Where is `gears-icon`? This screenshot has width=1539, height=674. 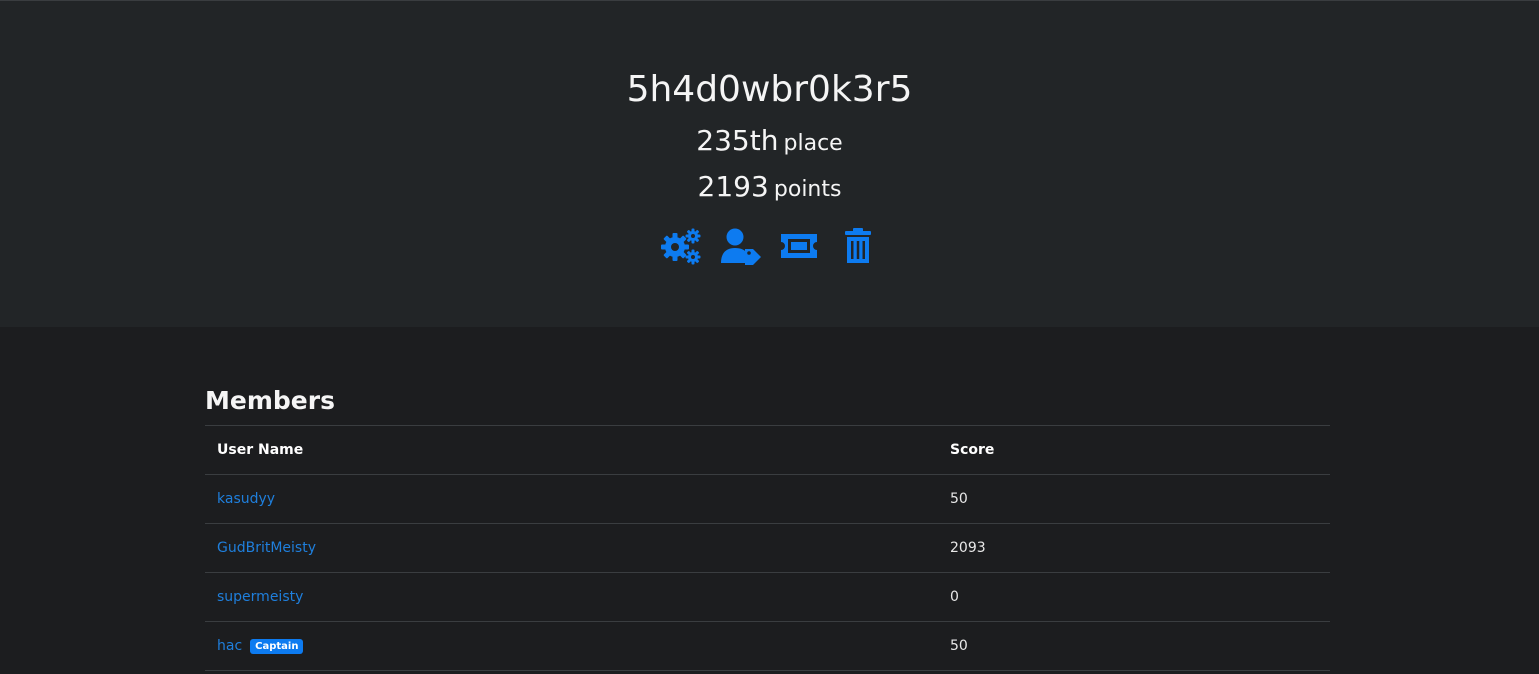 gears-icon is located at coordinates (681, 246).